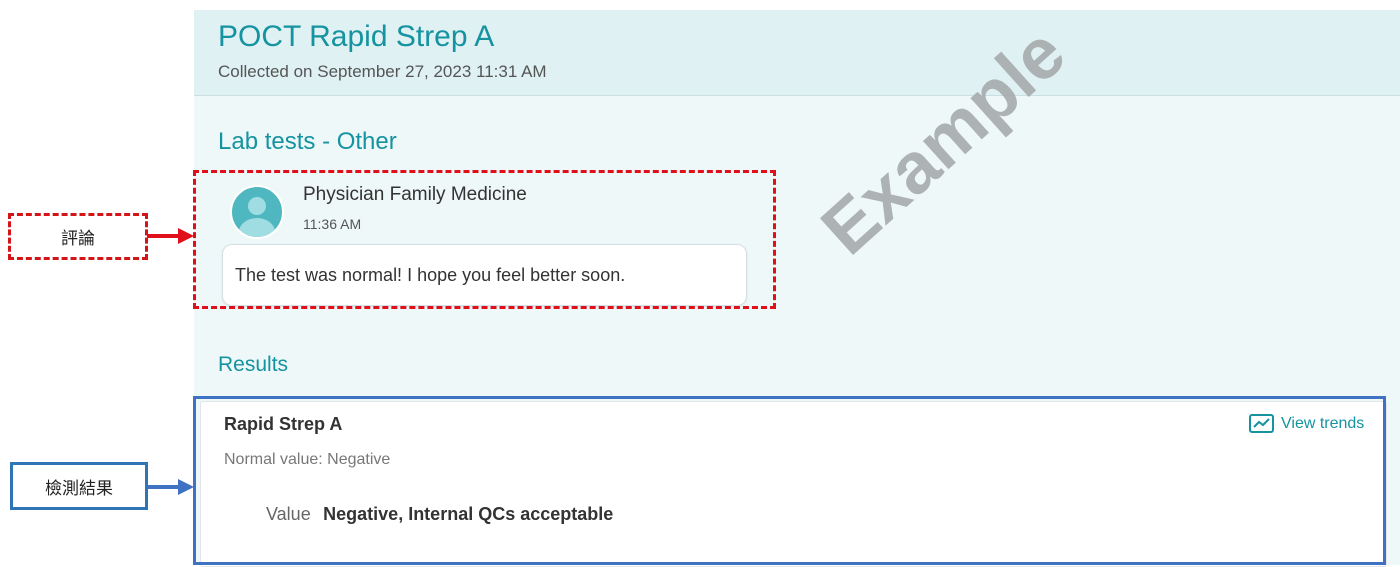  Describe the element at coordinates (170, 236) in the screenshot. I see `comment-arrow-icon` at that location.